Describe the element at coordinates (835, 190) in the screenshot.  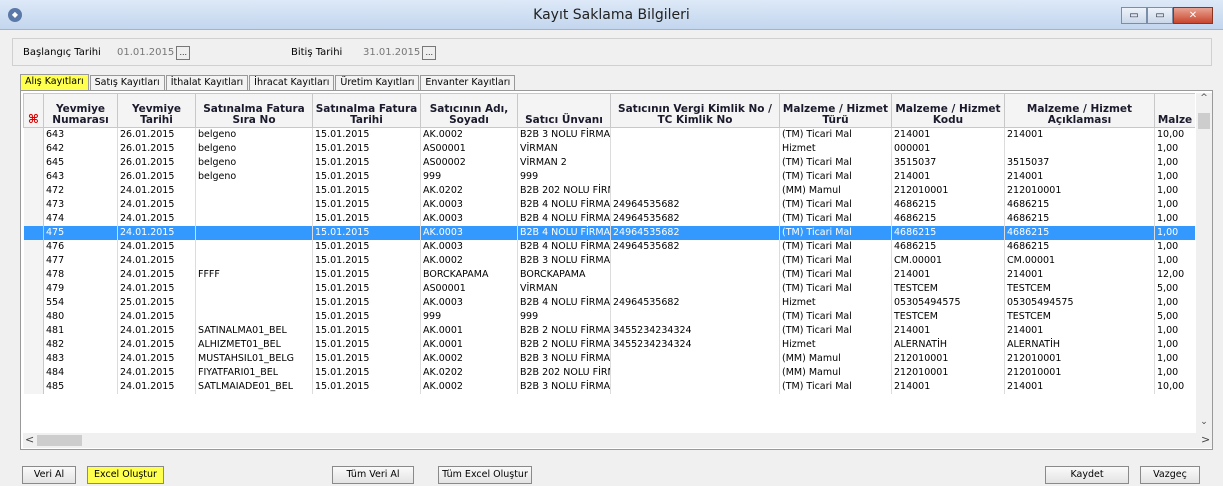
I see `table-cell: (MM) Mamul` at that location.